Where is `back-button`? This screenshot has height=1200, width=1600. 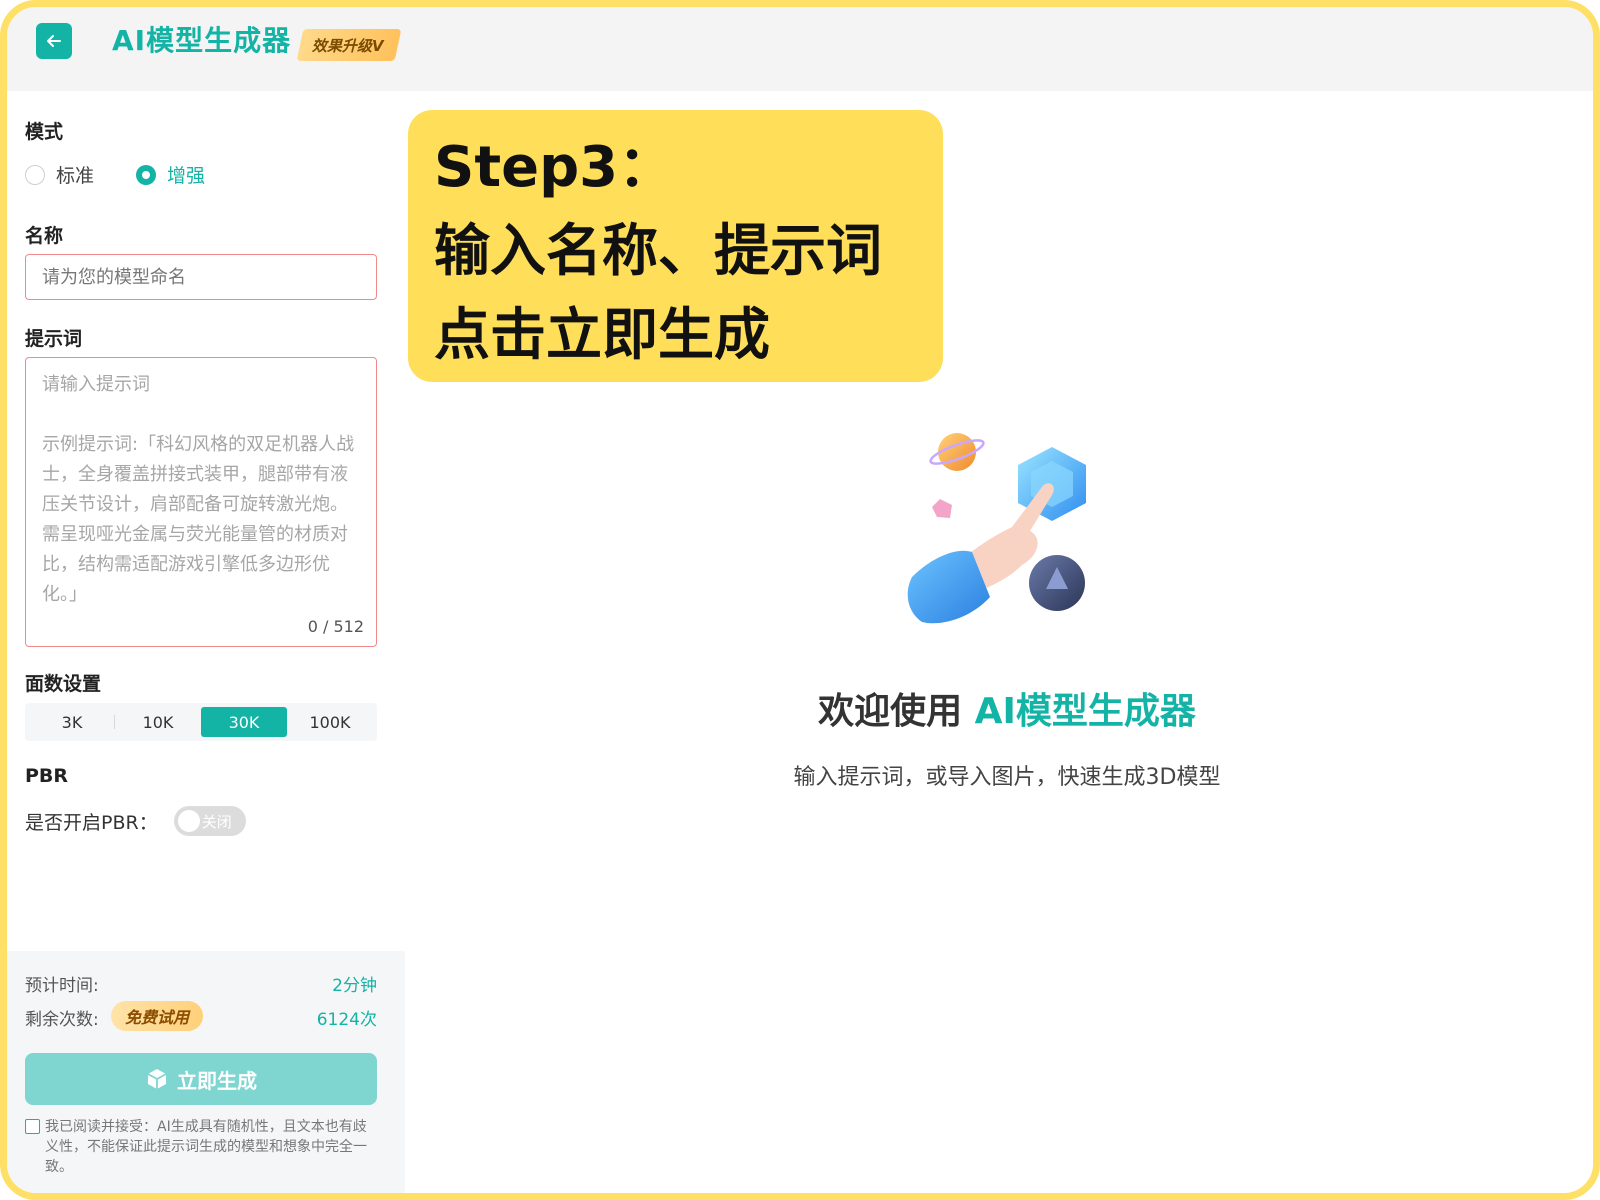 back-button is located at coordinates (54, 41).